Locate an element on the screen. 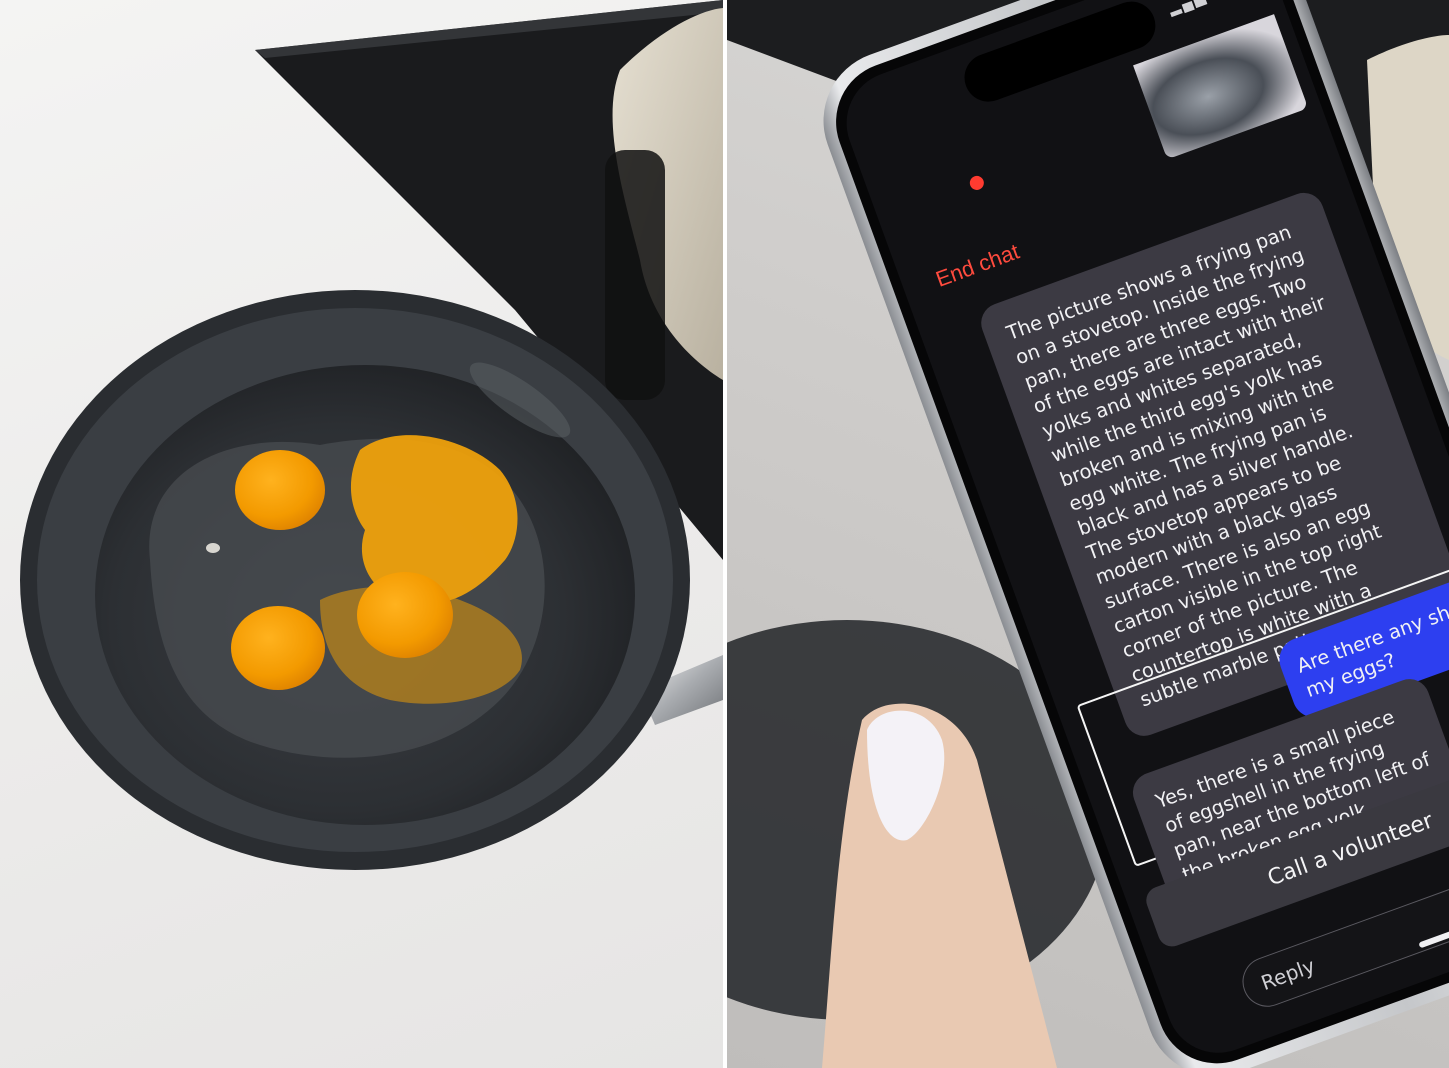 This screenshot has width=1449, height=1068. recording-indicator-icon is located at coordinates (976, 182).